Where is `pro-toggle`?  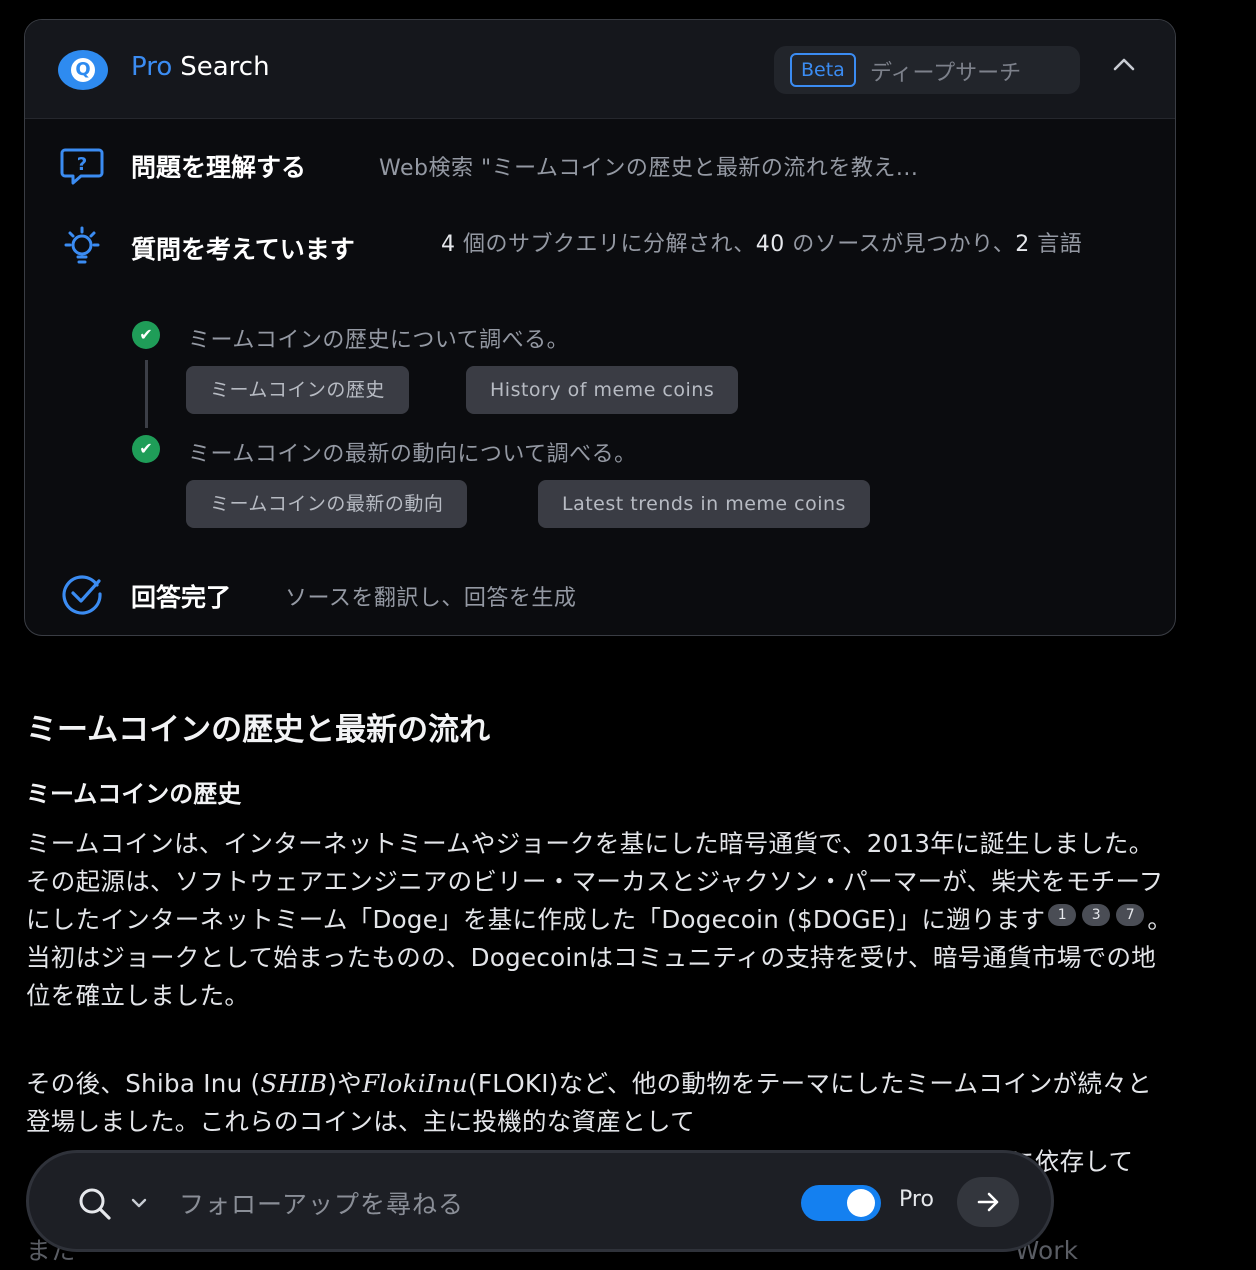 pro-toggle is located at coordinates (841, 1203).